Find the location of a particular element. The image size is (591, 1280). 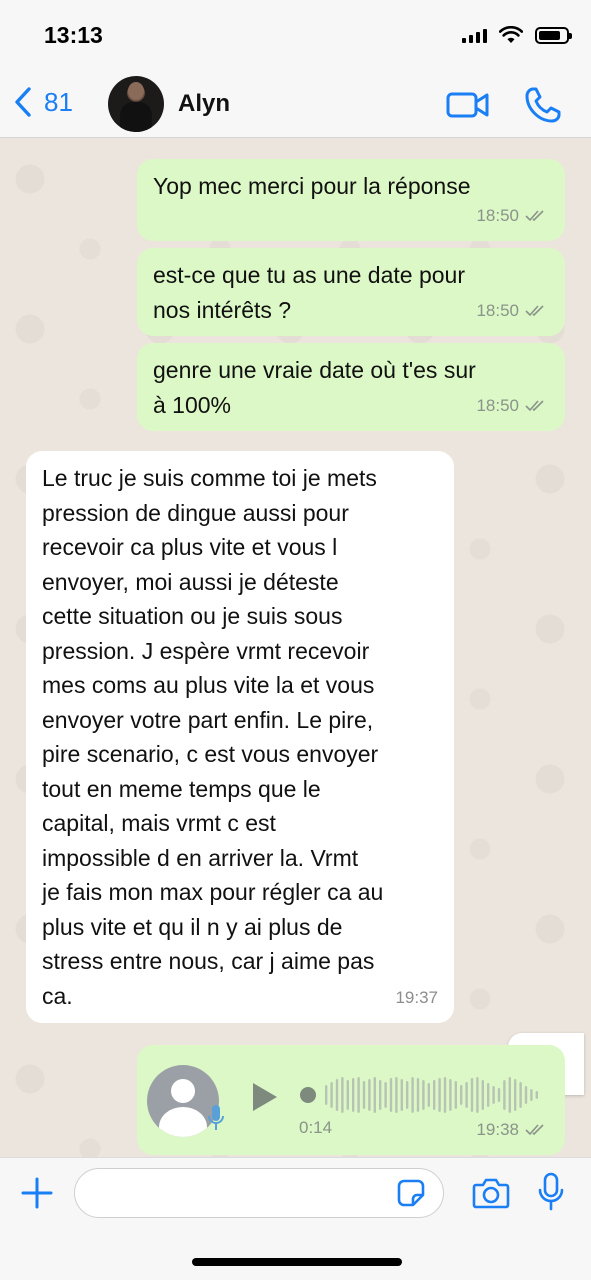

message-text: Yop mec merci pour la réponse is located at coordinates (312, 186).